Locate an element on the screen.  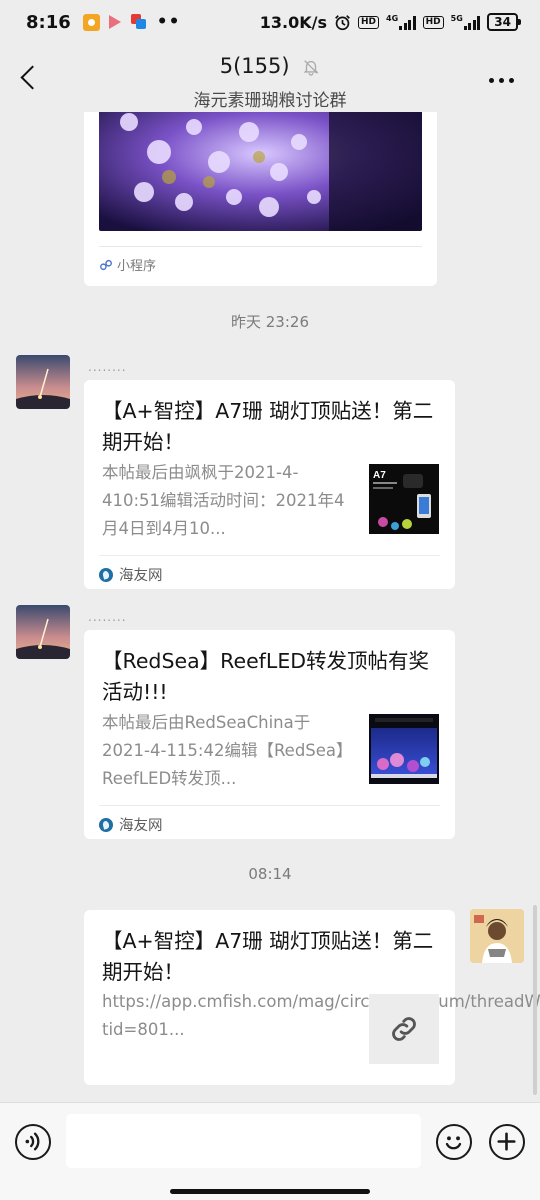
notification-icons: •• is located at coordinates (131, 22).